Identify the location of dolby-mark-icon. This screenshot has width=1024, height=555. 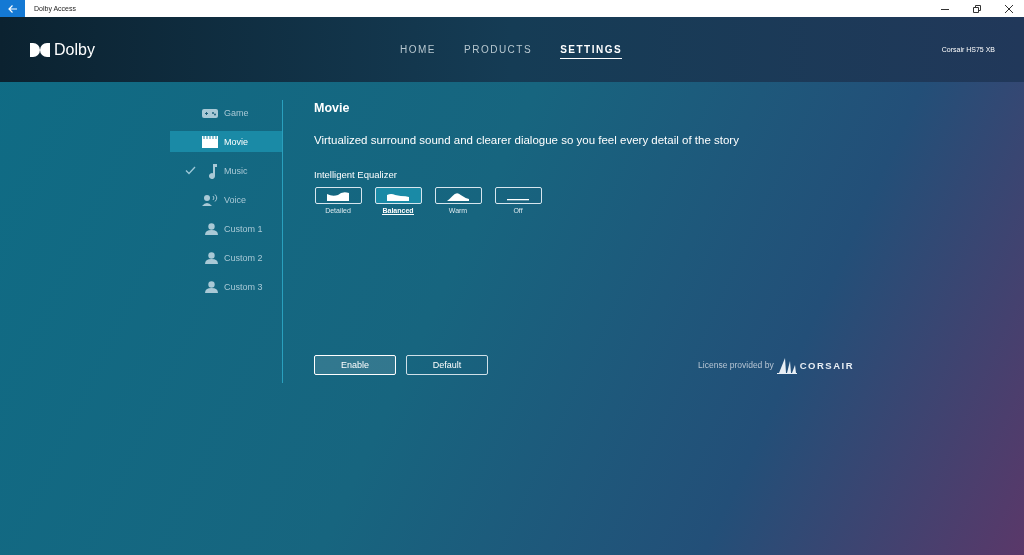
(40, 49).